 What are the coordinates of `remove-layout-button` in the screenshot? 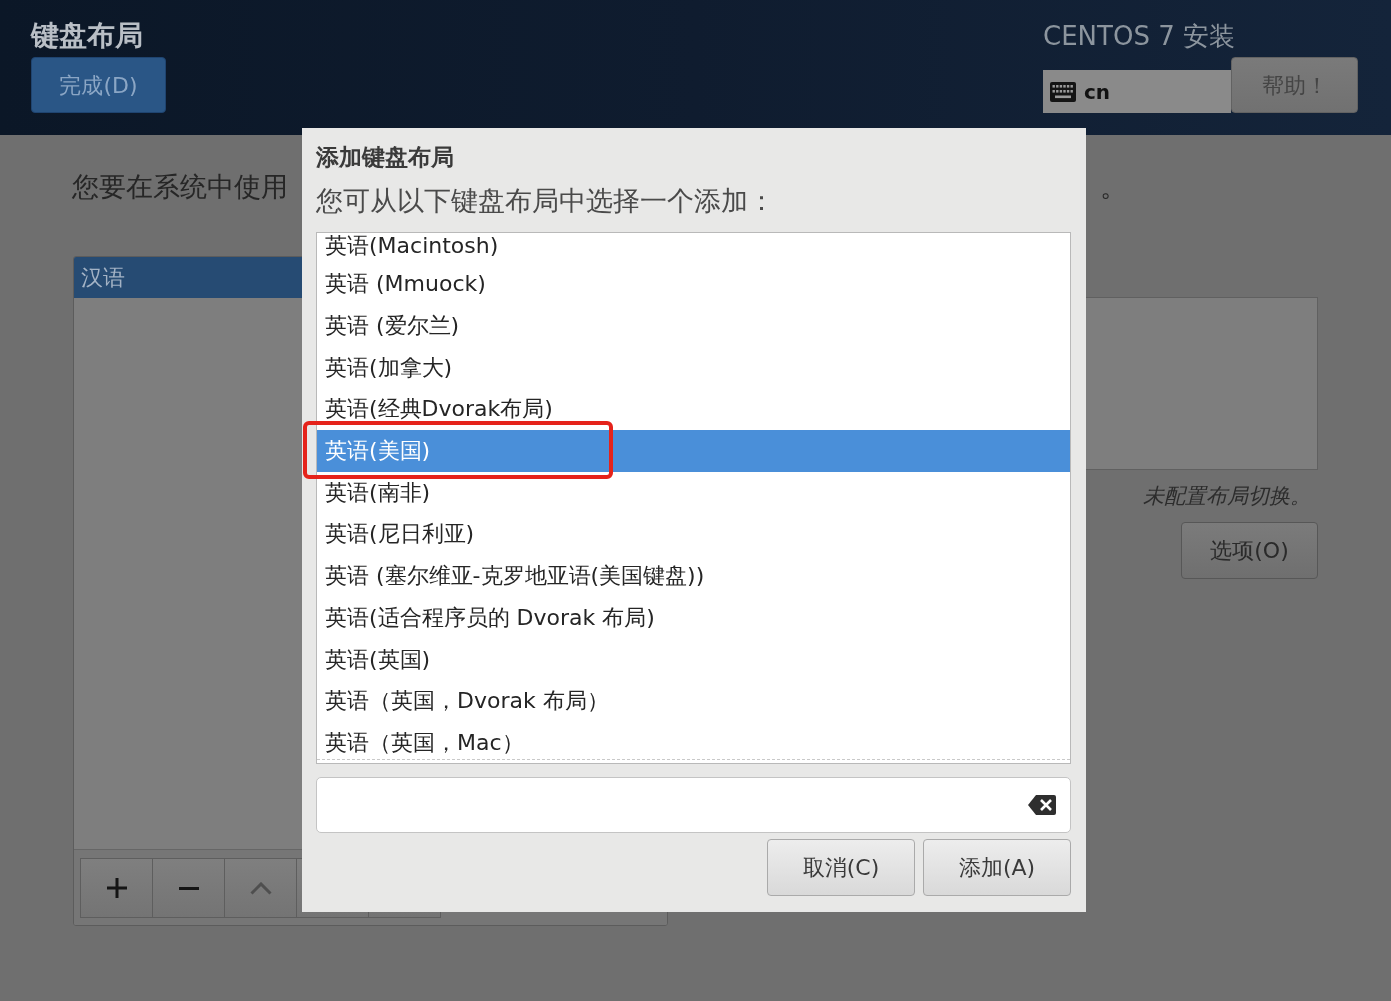 It's located at (188, 888).